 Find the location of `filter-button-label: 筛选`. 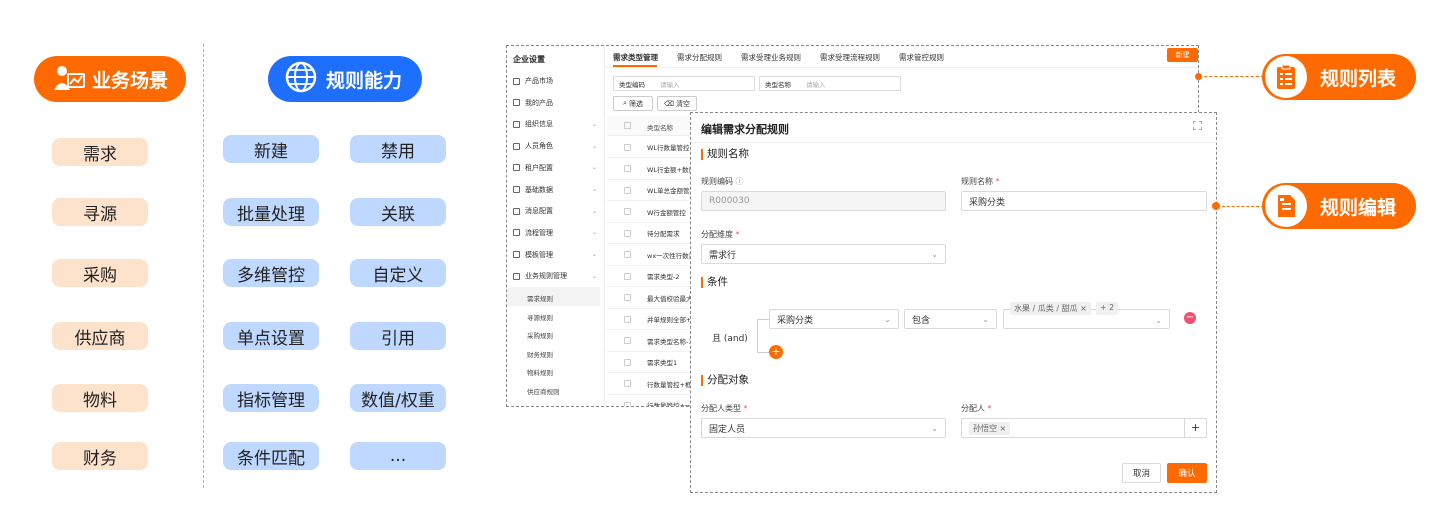

filter-button-label: 筛选 is located at coordinates (635, 103).